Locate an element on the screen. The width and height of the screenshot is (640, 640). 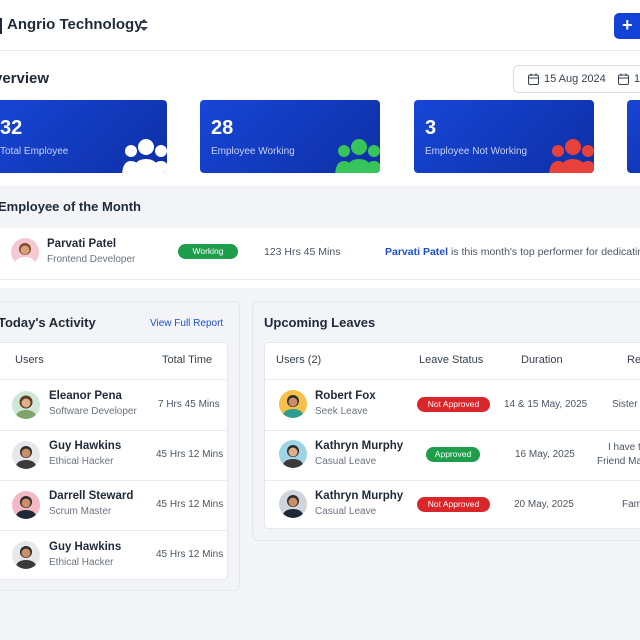
user-name: Darrell Steward is located at coordinates (91, 496).